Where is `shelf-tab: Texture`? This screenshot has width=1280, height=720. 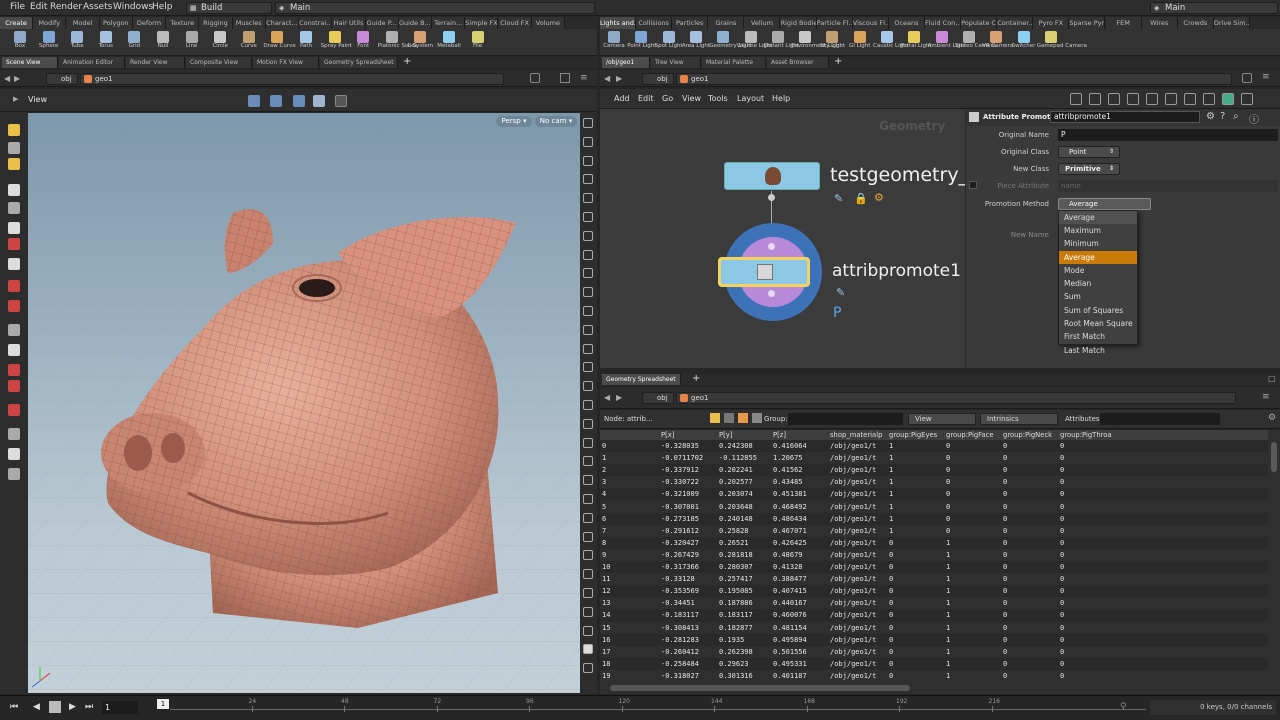
shelf-tab: Texture is located at coordinates (183, 23).